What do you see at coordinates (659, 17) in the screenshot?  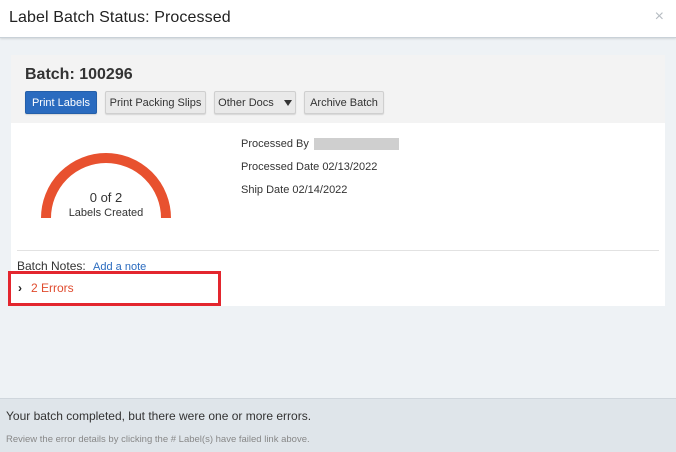 I see `close-icon: ×` at bounding box center [659, 17].